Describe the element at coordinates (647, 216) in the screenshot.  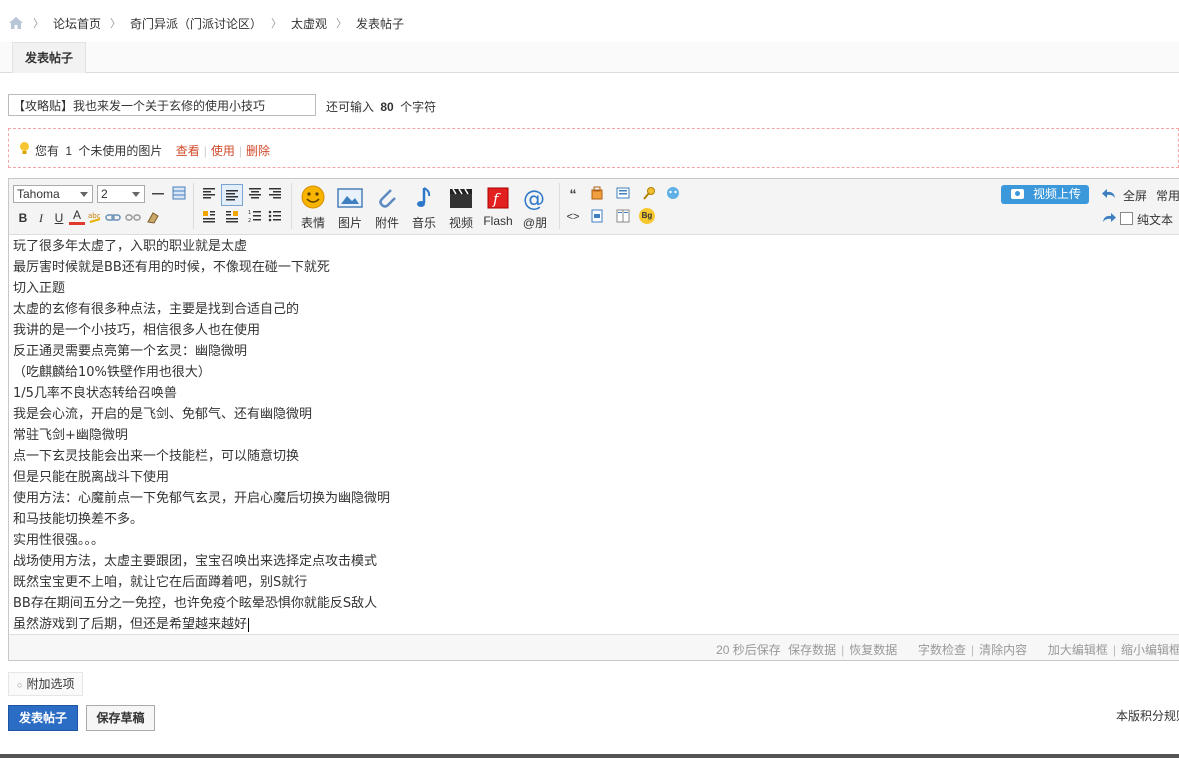
I see `background-color-icon: Bg` at that location.